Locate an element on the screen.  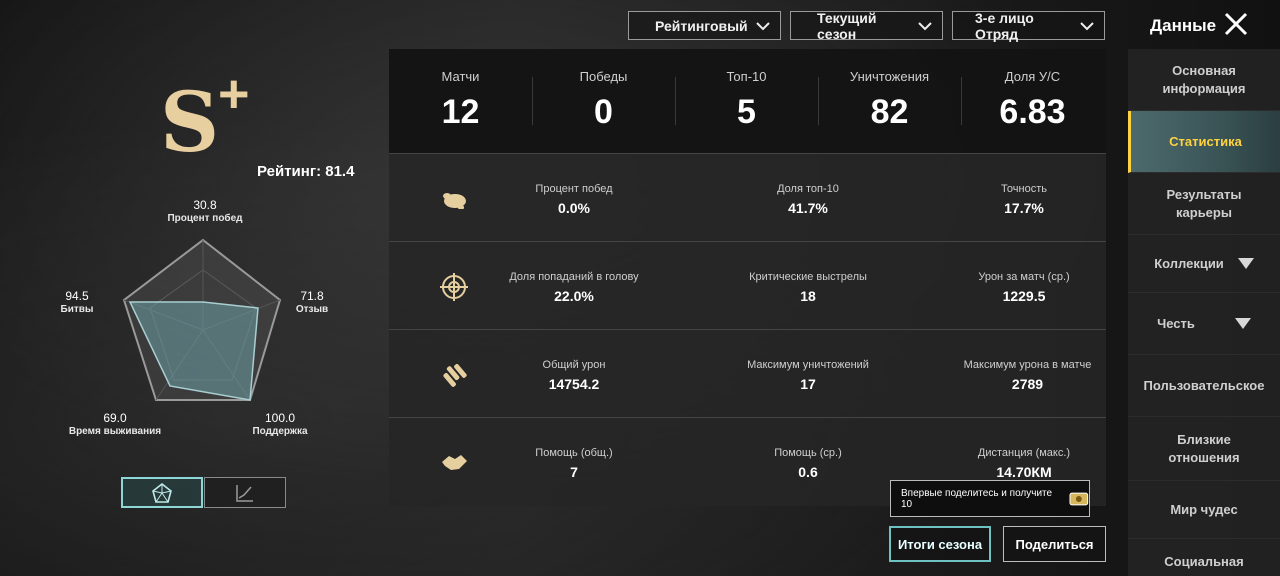
stat-avg-damage: Урон за матч (ср.) 1229.5 is located at coordinates (1024, 287).